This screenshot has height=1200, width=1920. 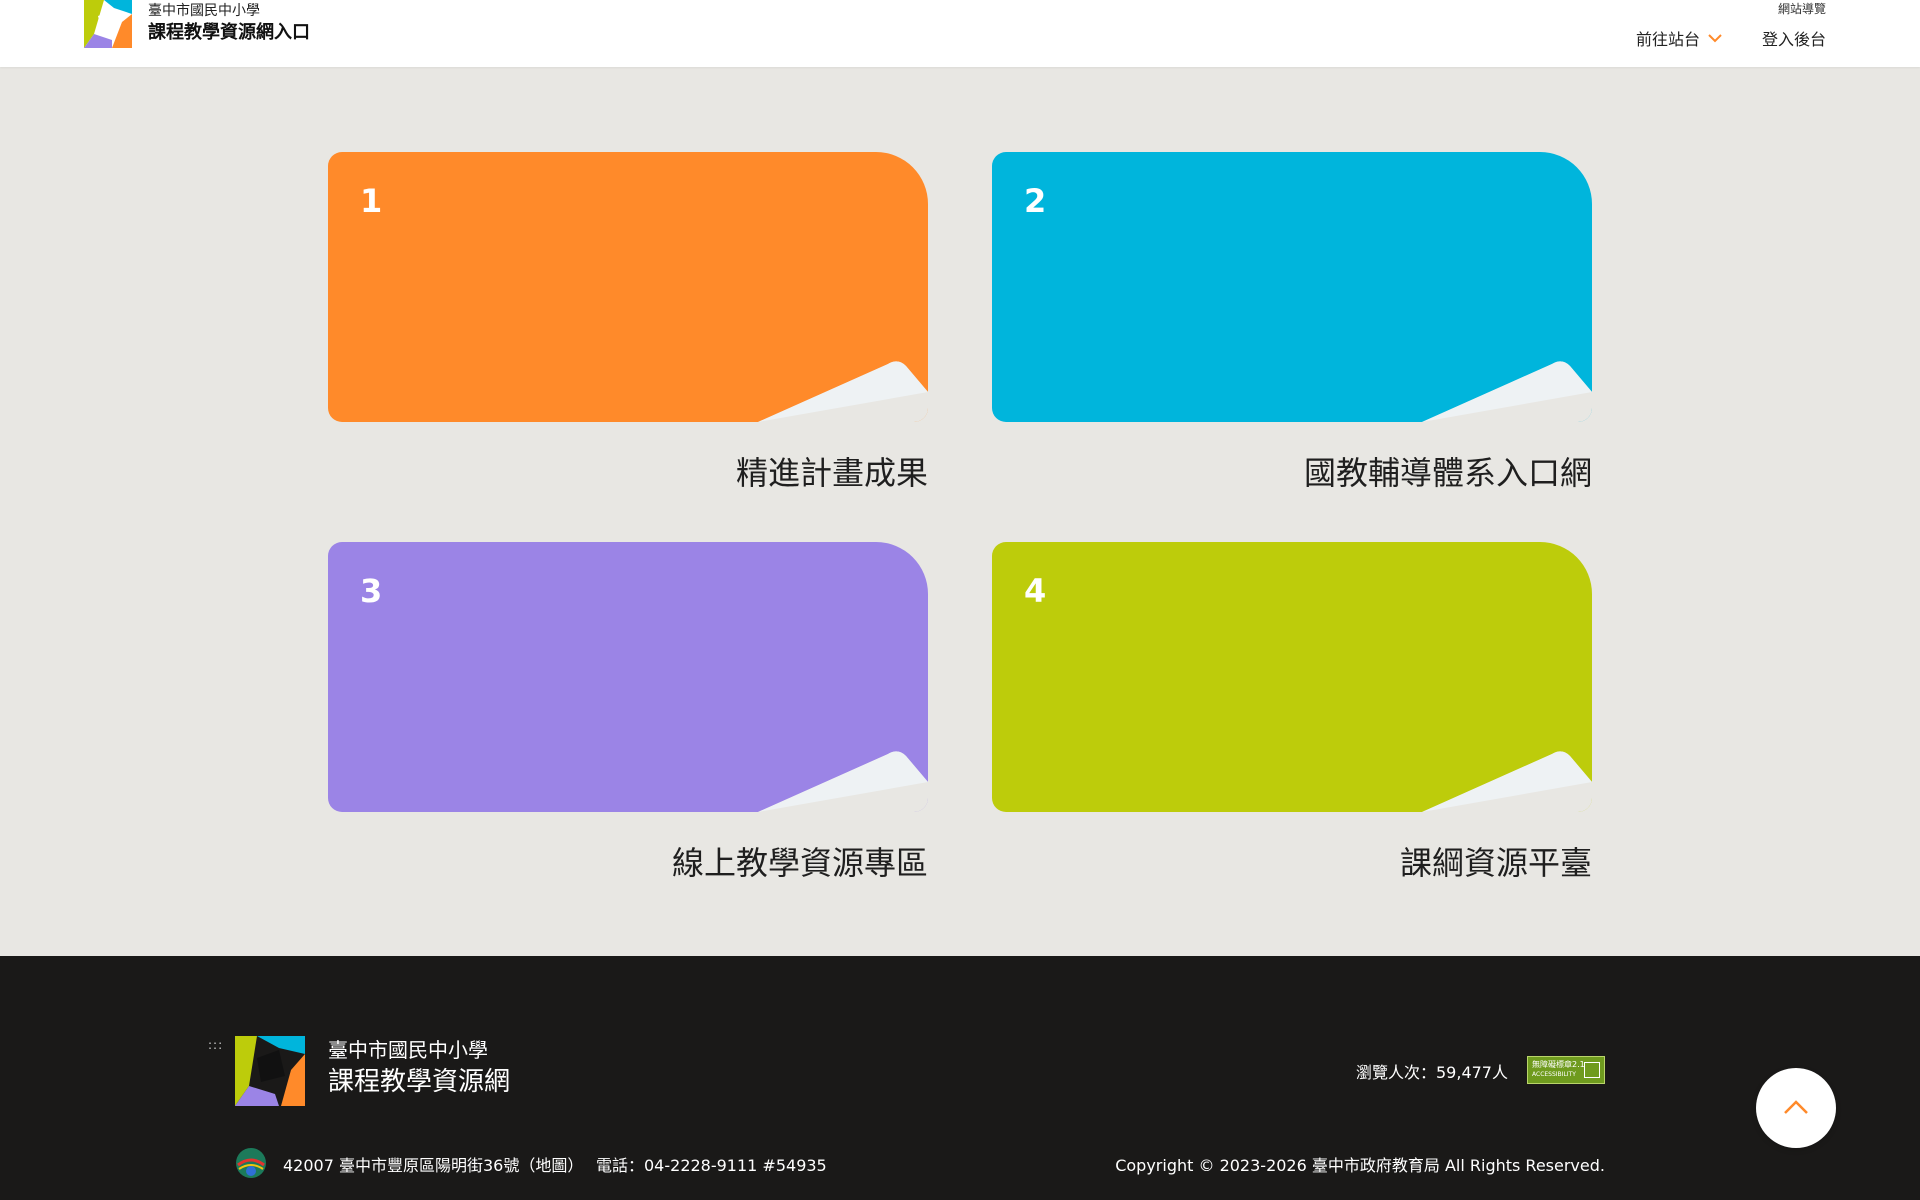 What do you see at coordinates (108, 24) in the screenshot?
I see `site-logo-icon` at bounding box center [108, 24].